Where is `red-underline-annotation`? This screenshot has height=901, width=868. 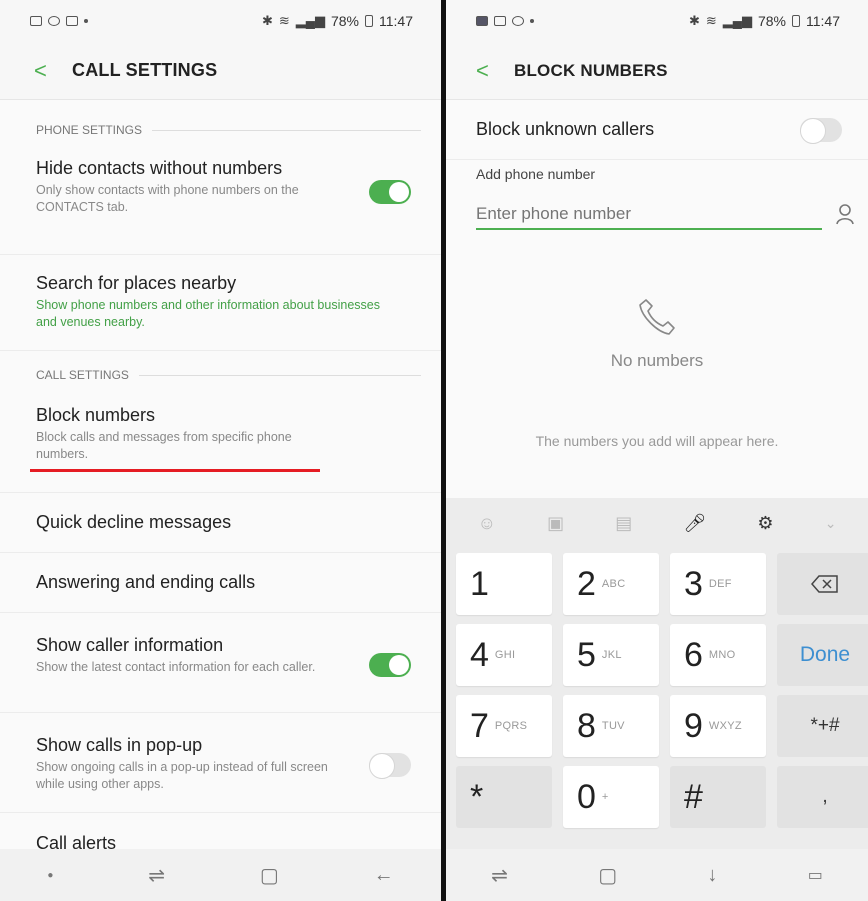
red-underline-annotation is located at coordinates (175, 470).